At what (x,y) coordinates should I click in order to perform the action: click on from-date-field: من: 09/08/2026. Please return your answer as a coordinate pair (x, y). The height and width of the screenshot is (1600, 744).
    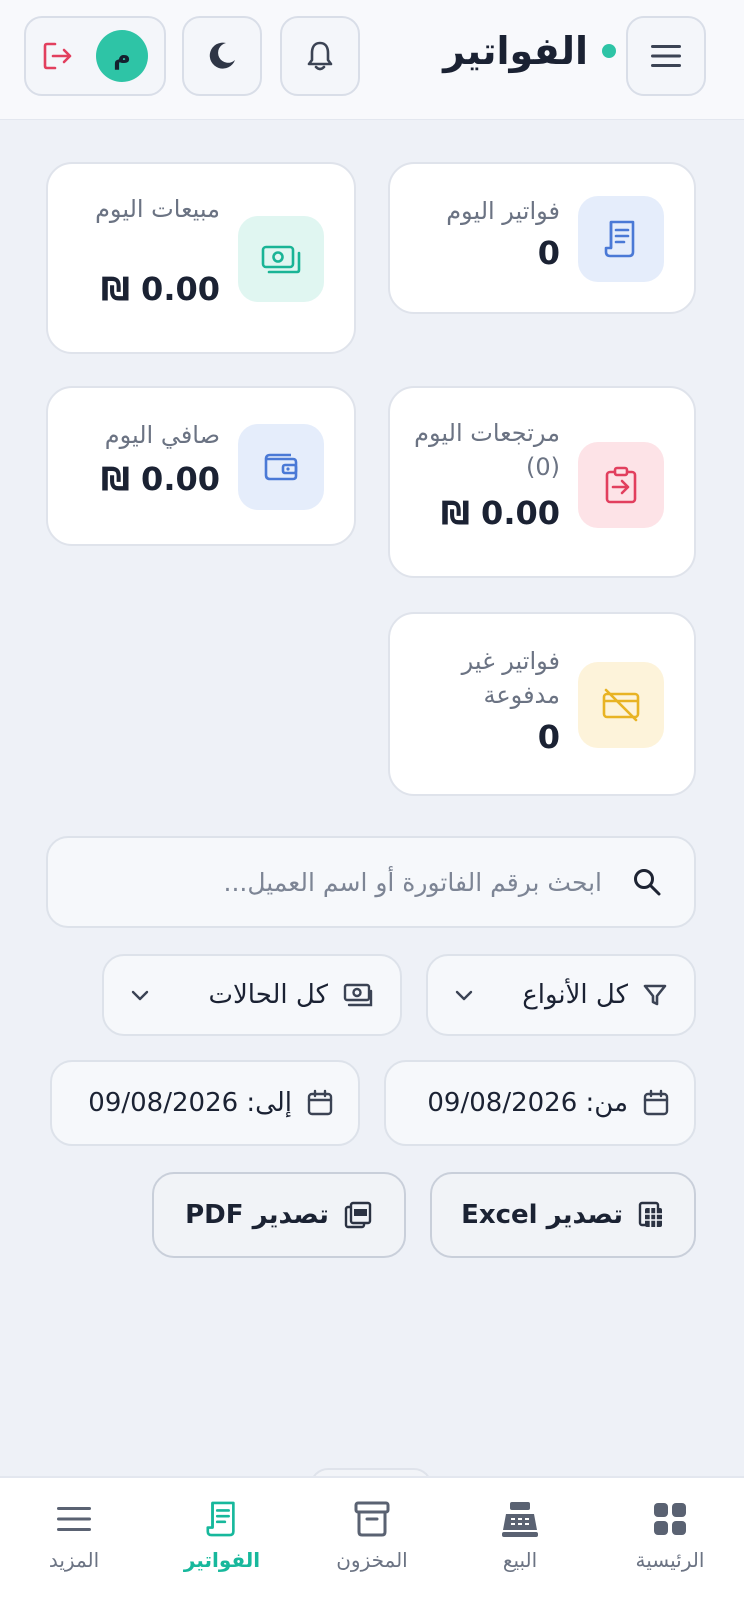
    Looking at the image, I should click on (540, 1103).